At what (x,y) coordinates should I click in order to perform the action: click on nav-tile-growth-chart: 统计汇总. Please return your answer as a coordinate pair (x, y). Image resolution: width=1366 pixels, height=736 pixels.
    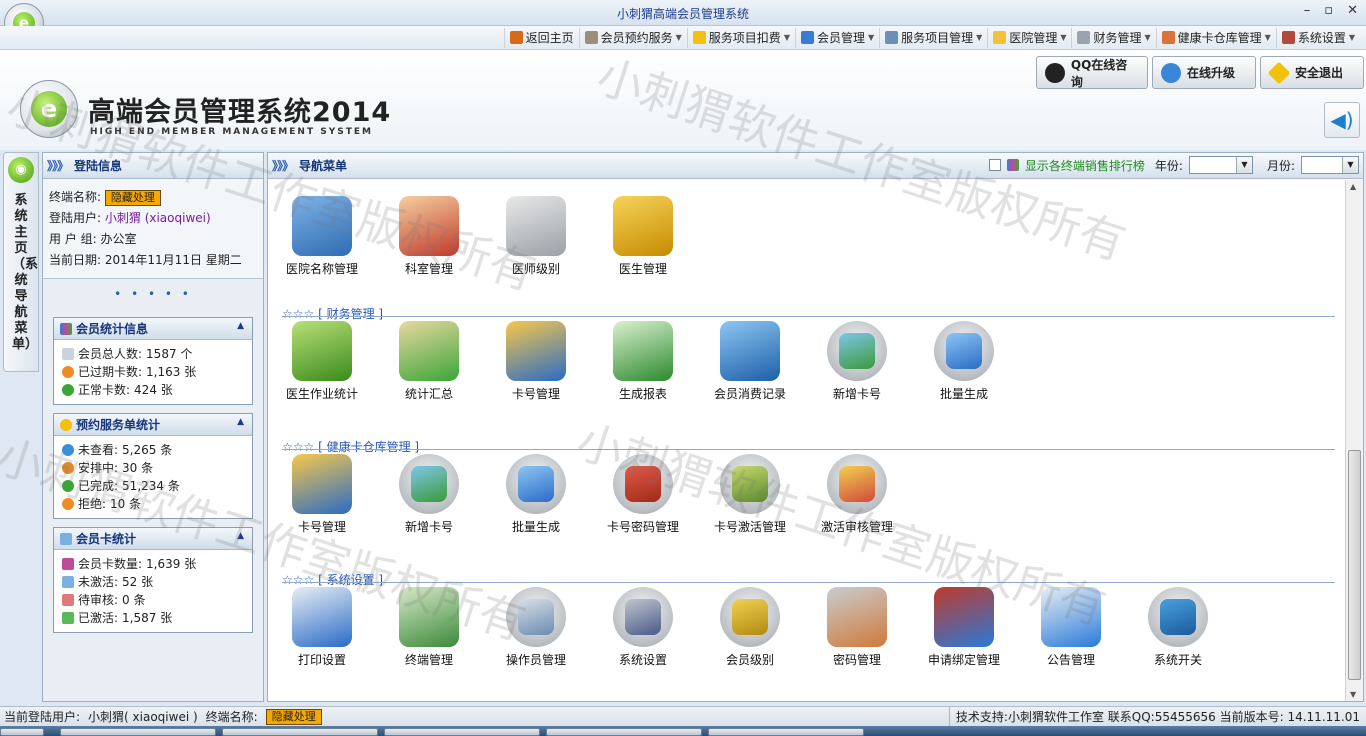
    Looking at the image, I should click on (429, 361).